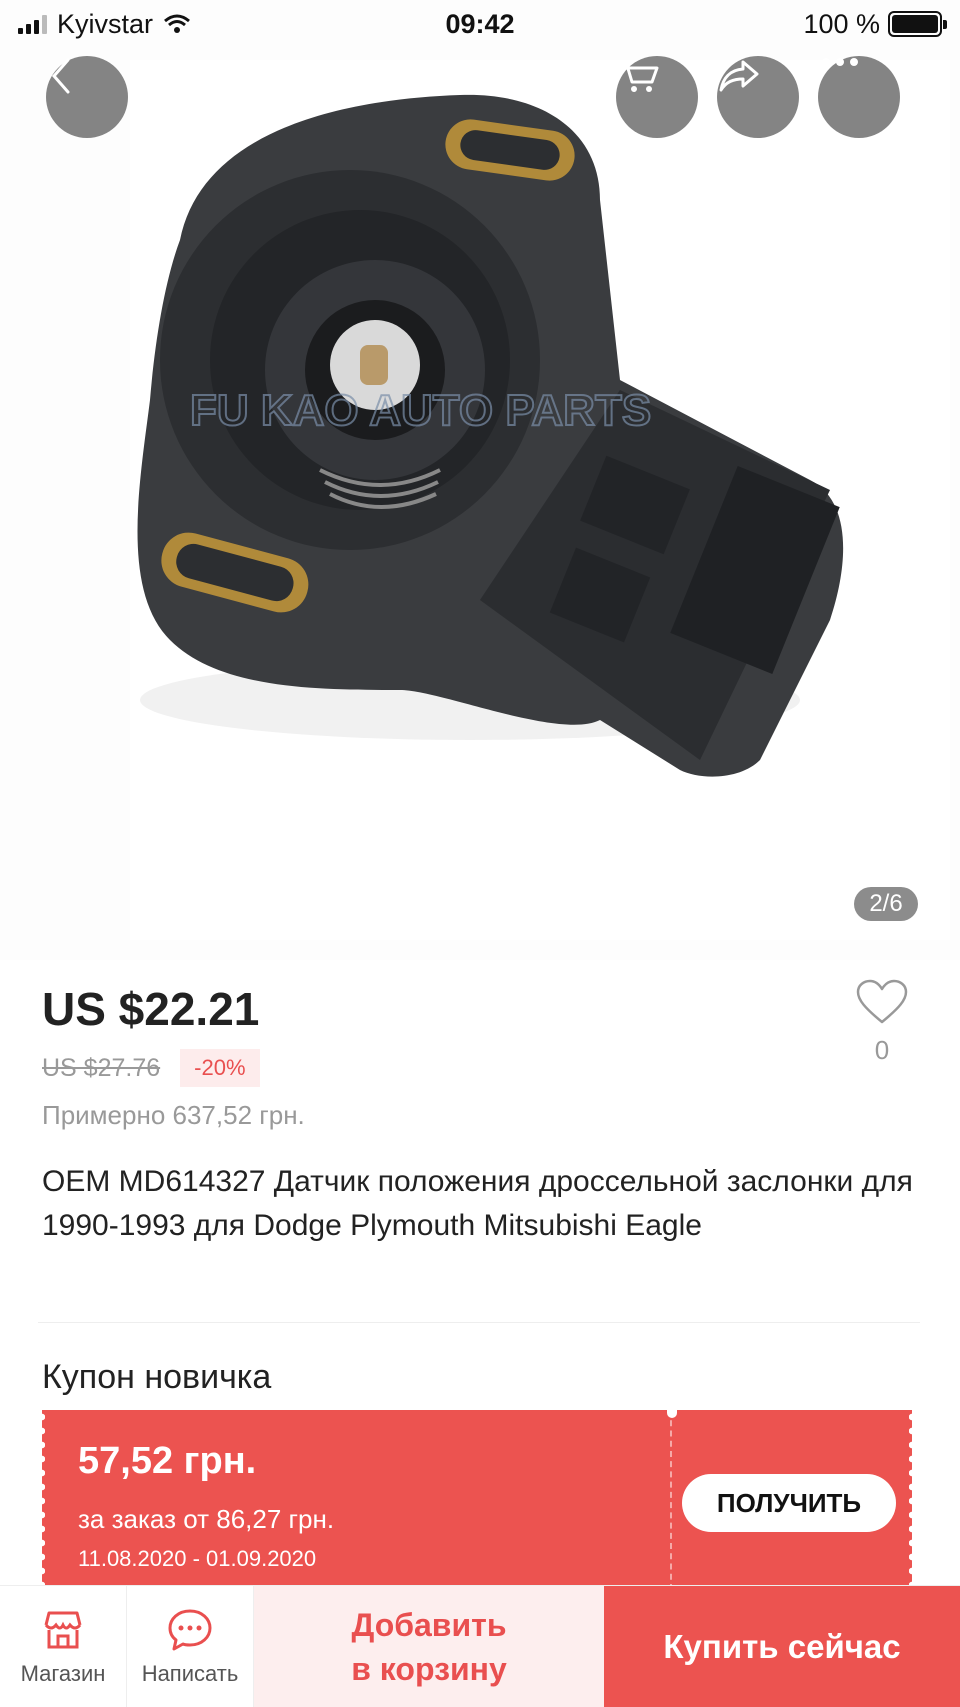 The height and width of the screenshot is (1707, 960). Describe the element at coordinates (657, 97) in the screenshot. I see `cart-button` at that location.